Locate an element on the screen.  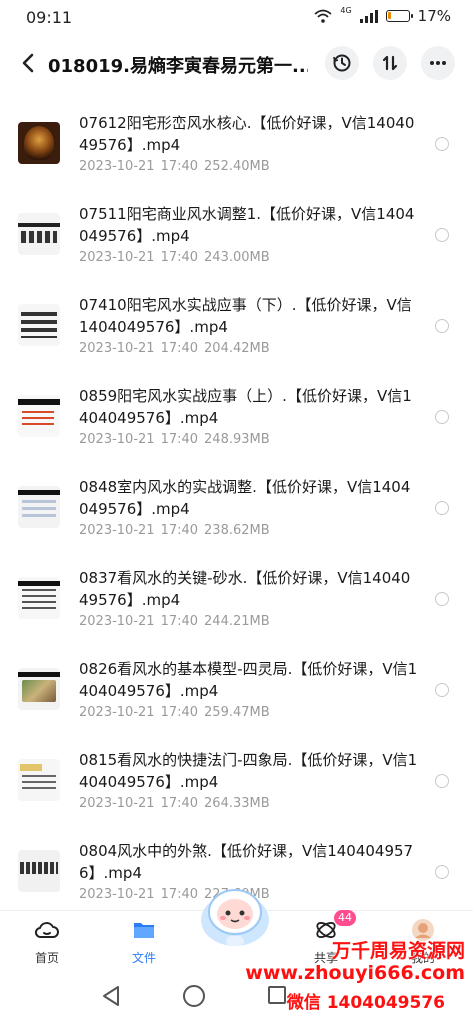
file-meta: 2023-10-21 17:40 264.33MB is located at coordinates (177, 803).